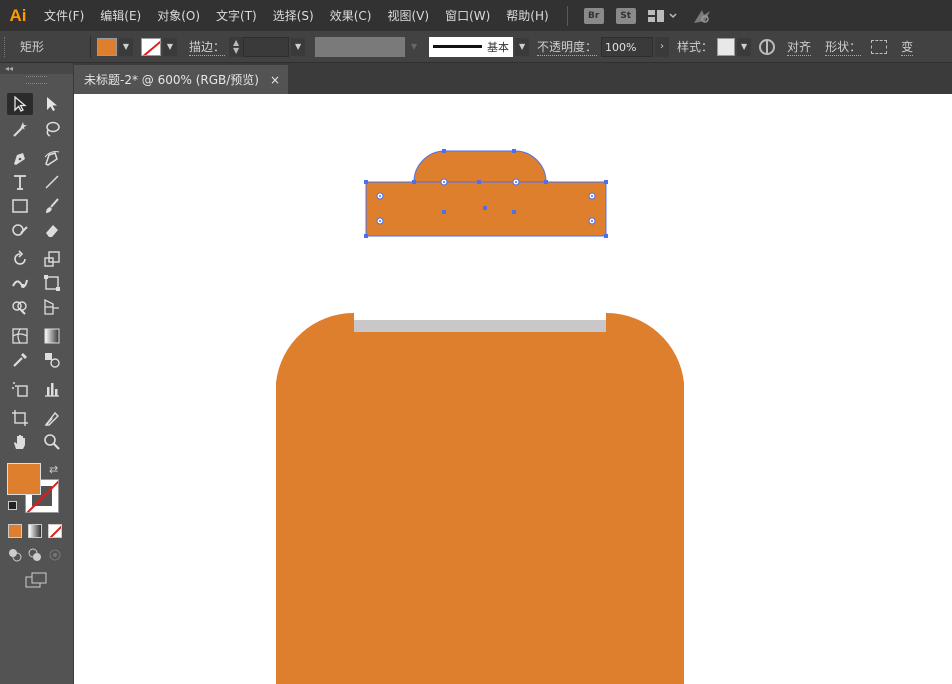 The height and width of the screenshot is (684, 952). What do you see at coordinates (567, 47) in the screenshot?
I see `opacity-label: 不透明度：` at bounding box center [567, 47].